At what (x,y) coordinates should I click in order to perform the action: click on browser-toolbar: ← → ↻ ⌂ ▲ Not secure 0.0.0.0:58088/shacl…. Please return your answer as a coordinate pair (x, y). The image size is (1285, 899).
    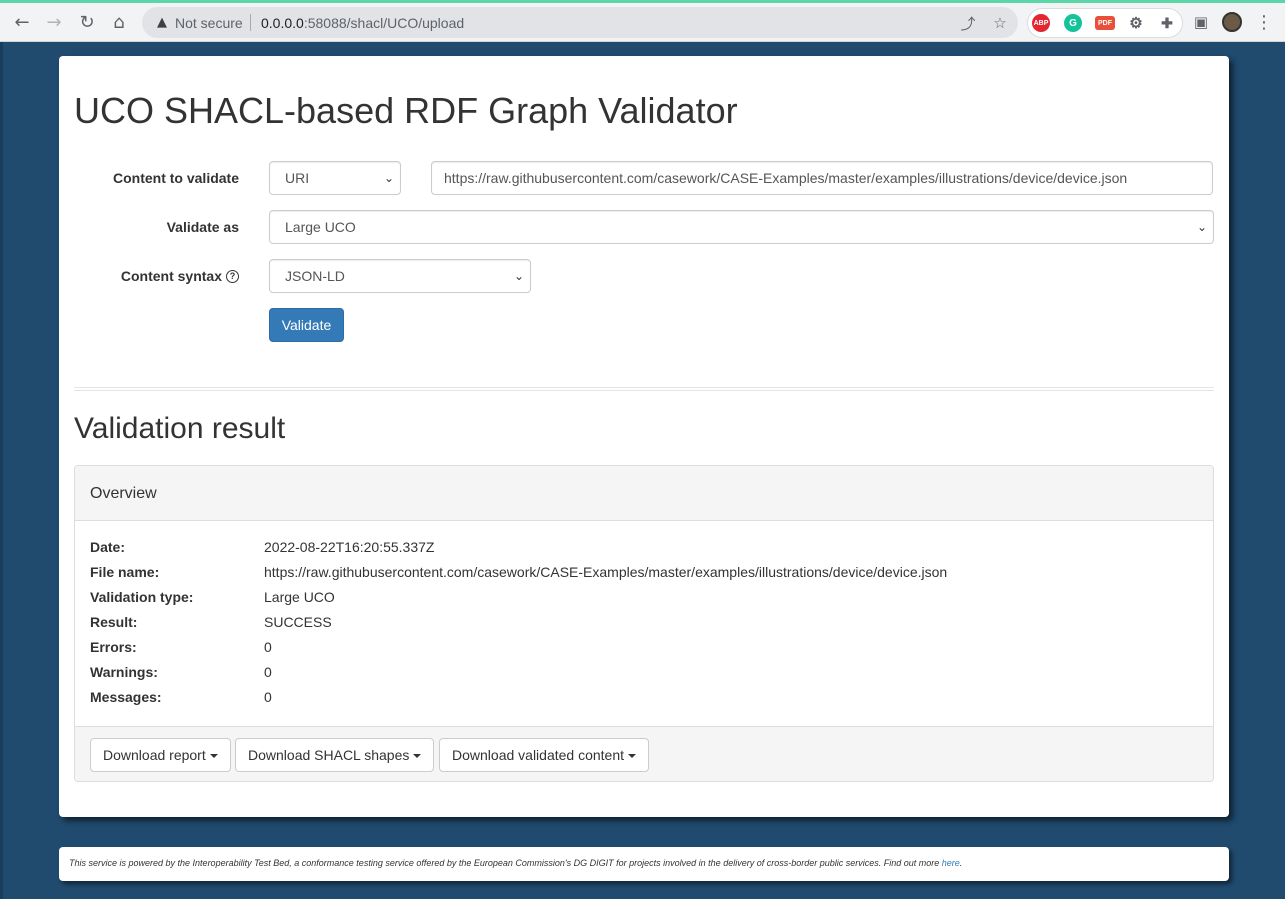
    Looking at the image, I should click on (642, 21).